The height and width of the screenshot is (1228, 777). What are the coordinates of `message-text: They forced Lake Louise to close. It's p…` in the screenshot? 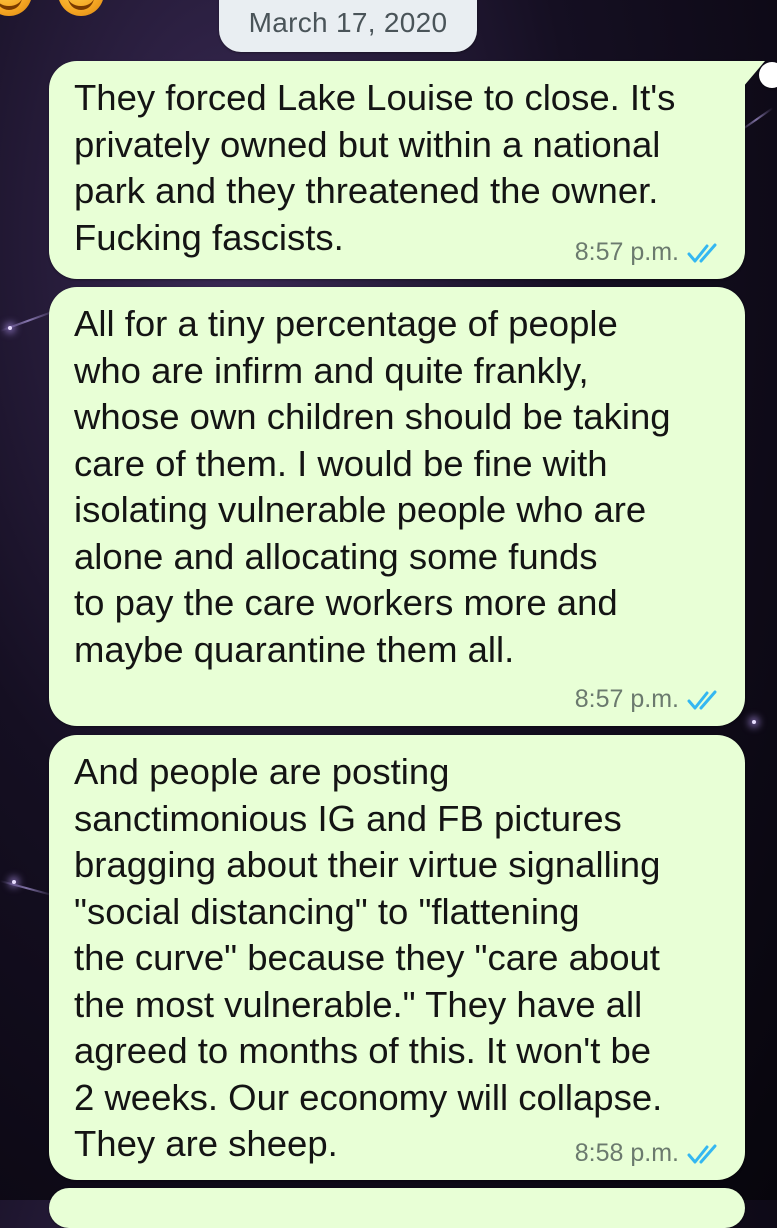 It's located at (375, 167).